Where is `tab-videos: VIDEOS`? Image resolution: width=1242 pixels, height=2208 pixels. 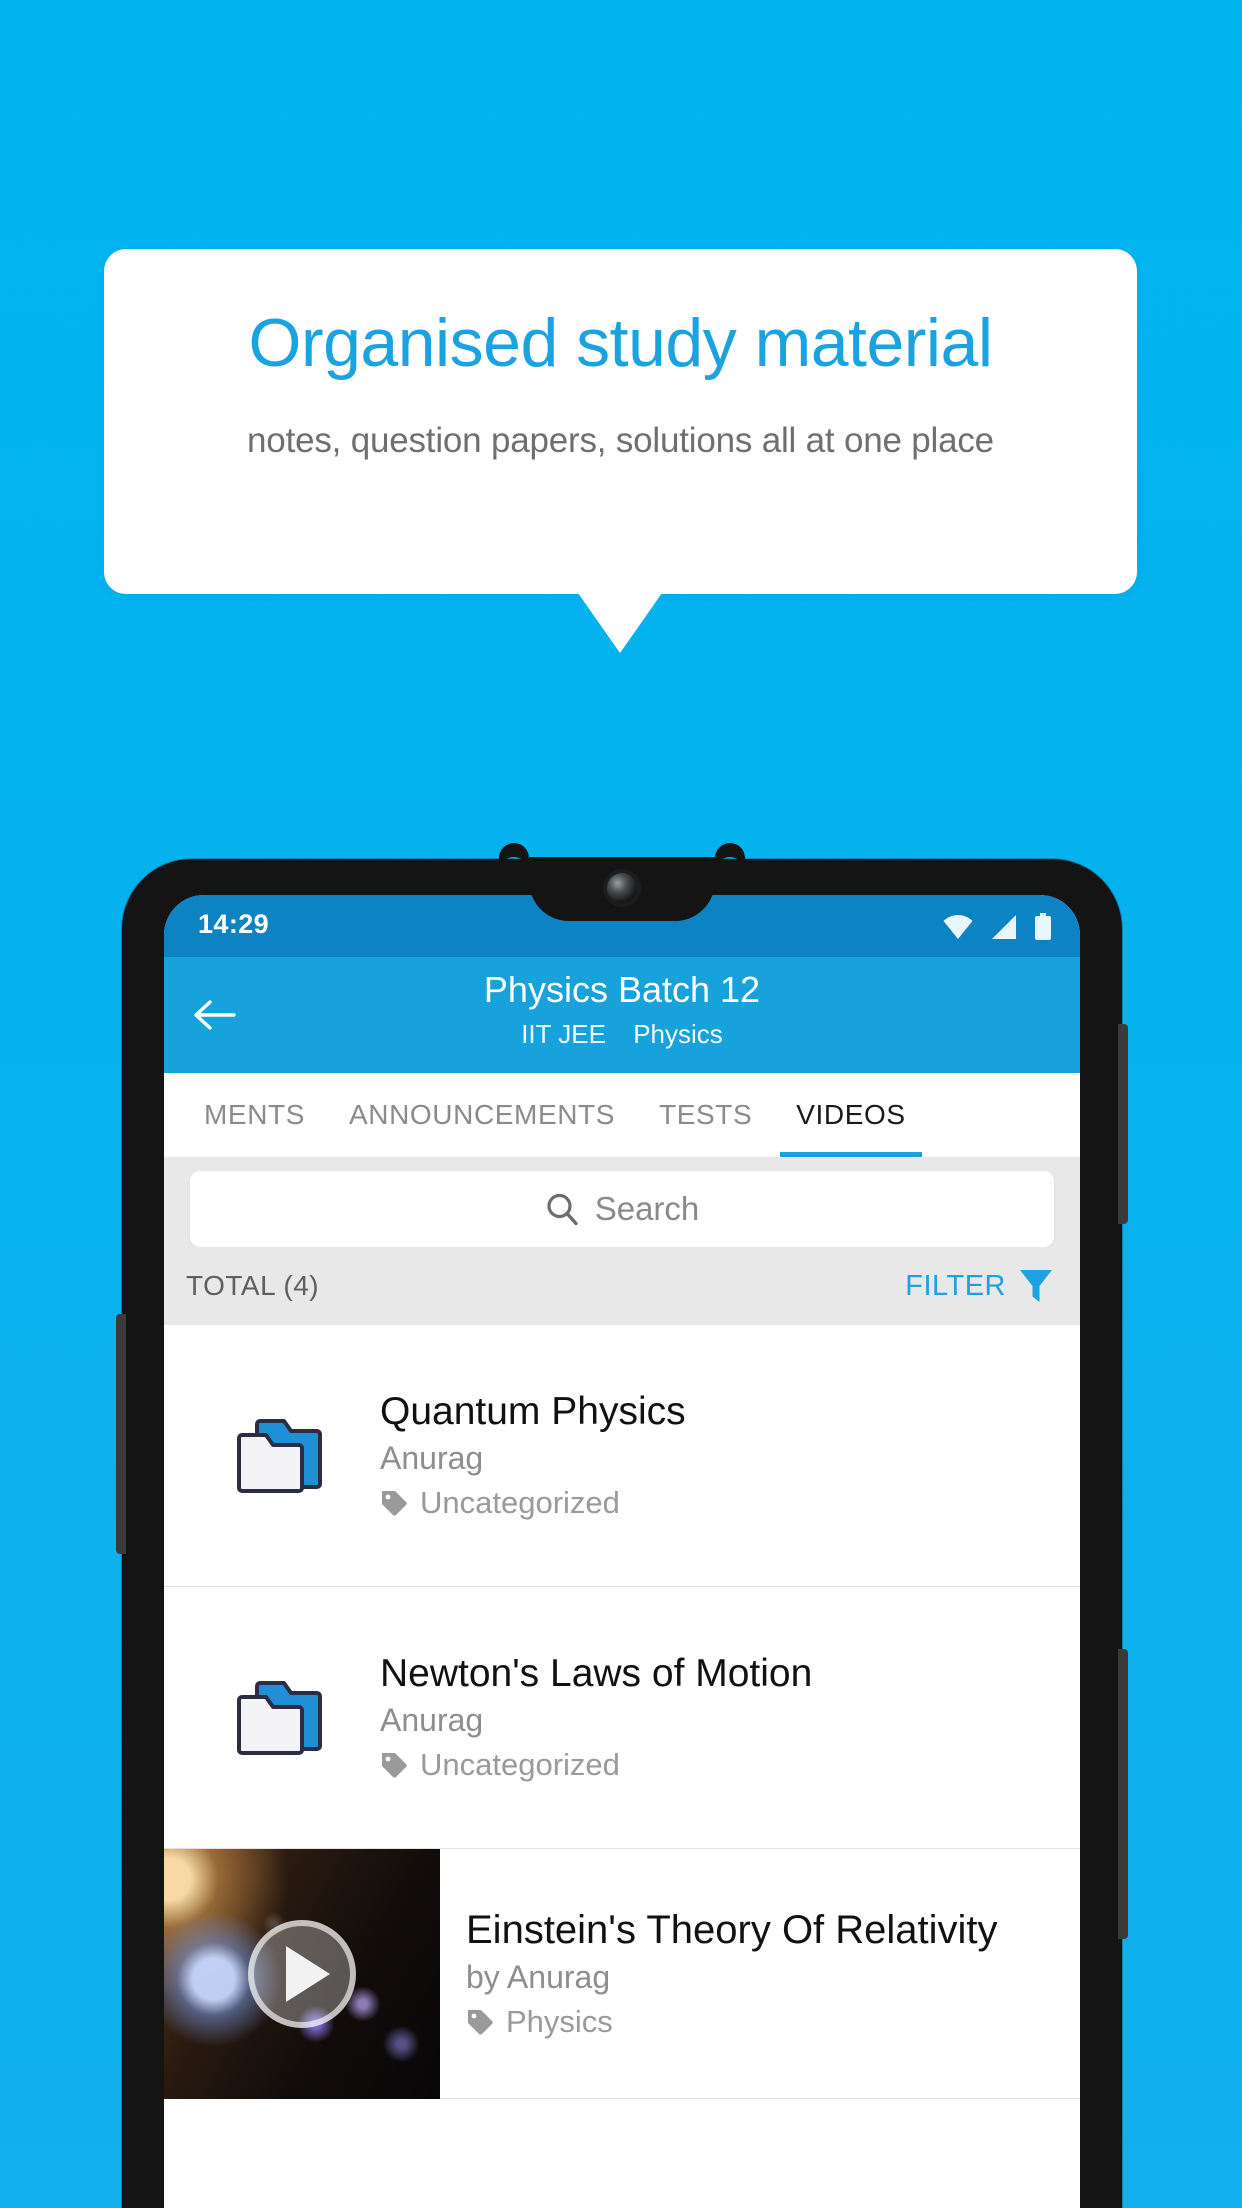
tab-videos: VIDEOS is located at coordinates (850, 1115).